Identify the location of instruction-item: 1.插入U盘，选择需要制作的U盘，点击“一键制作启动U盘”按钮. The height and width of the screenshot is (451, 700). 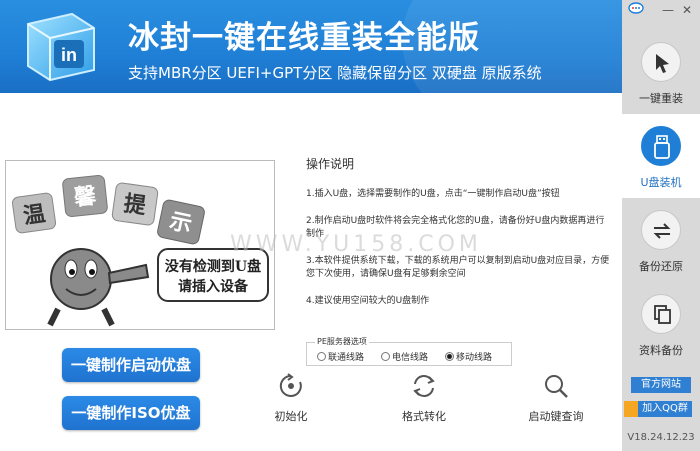
(433, 194).